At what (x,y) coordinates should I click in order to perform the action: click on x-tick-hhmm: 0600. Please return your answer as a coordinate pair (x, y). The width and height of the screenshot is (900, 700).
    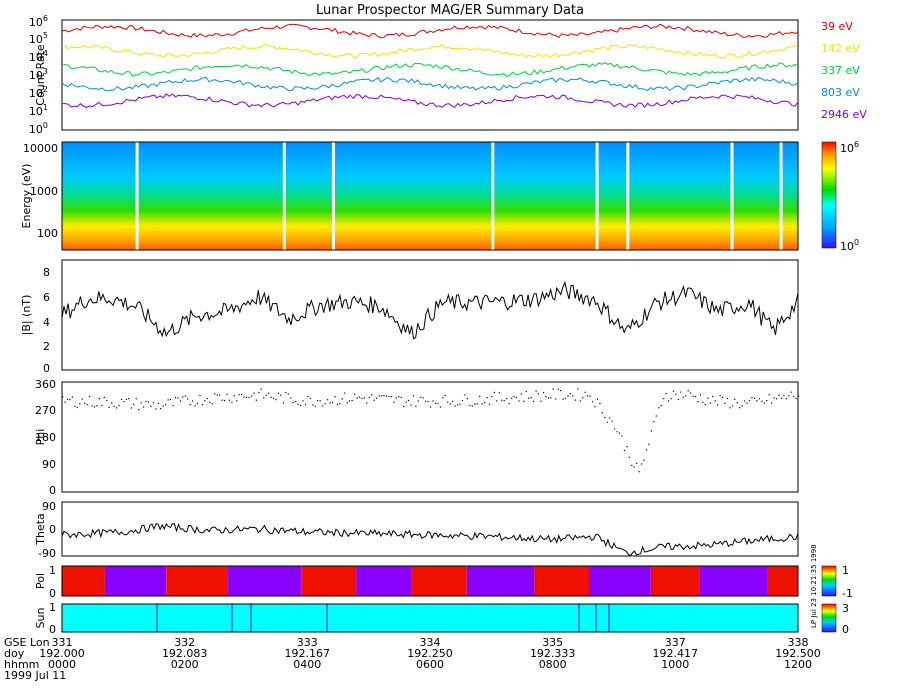
    Looking at the image, I should click on (430, 664).